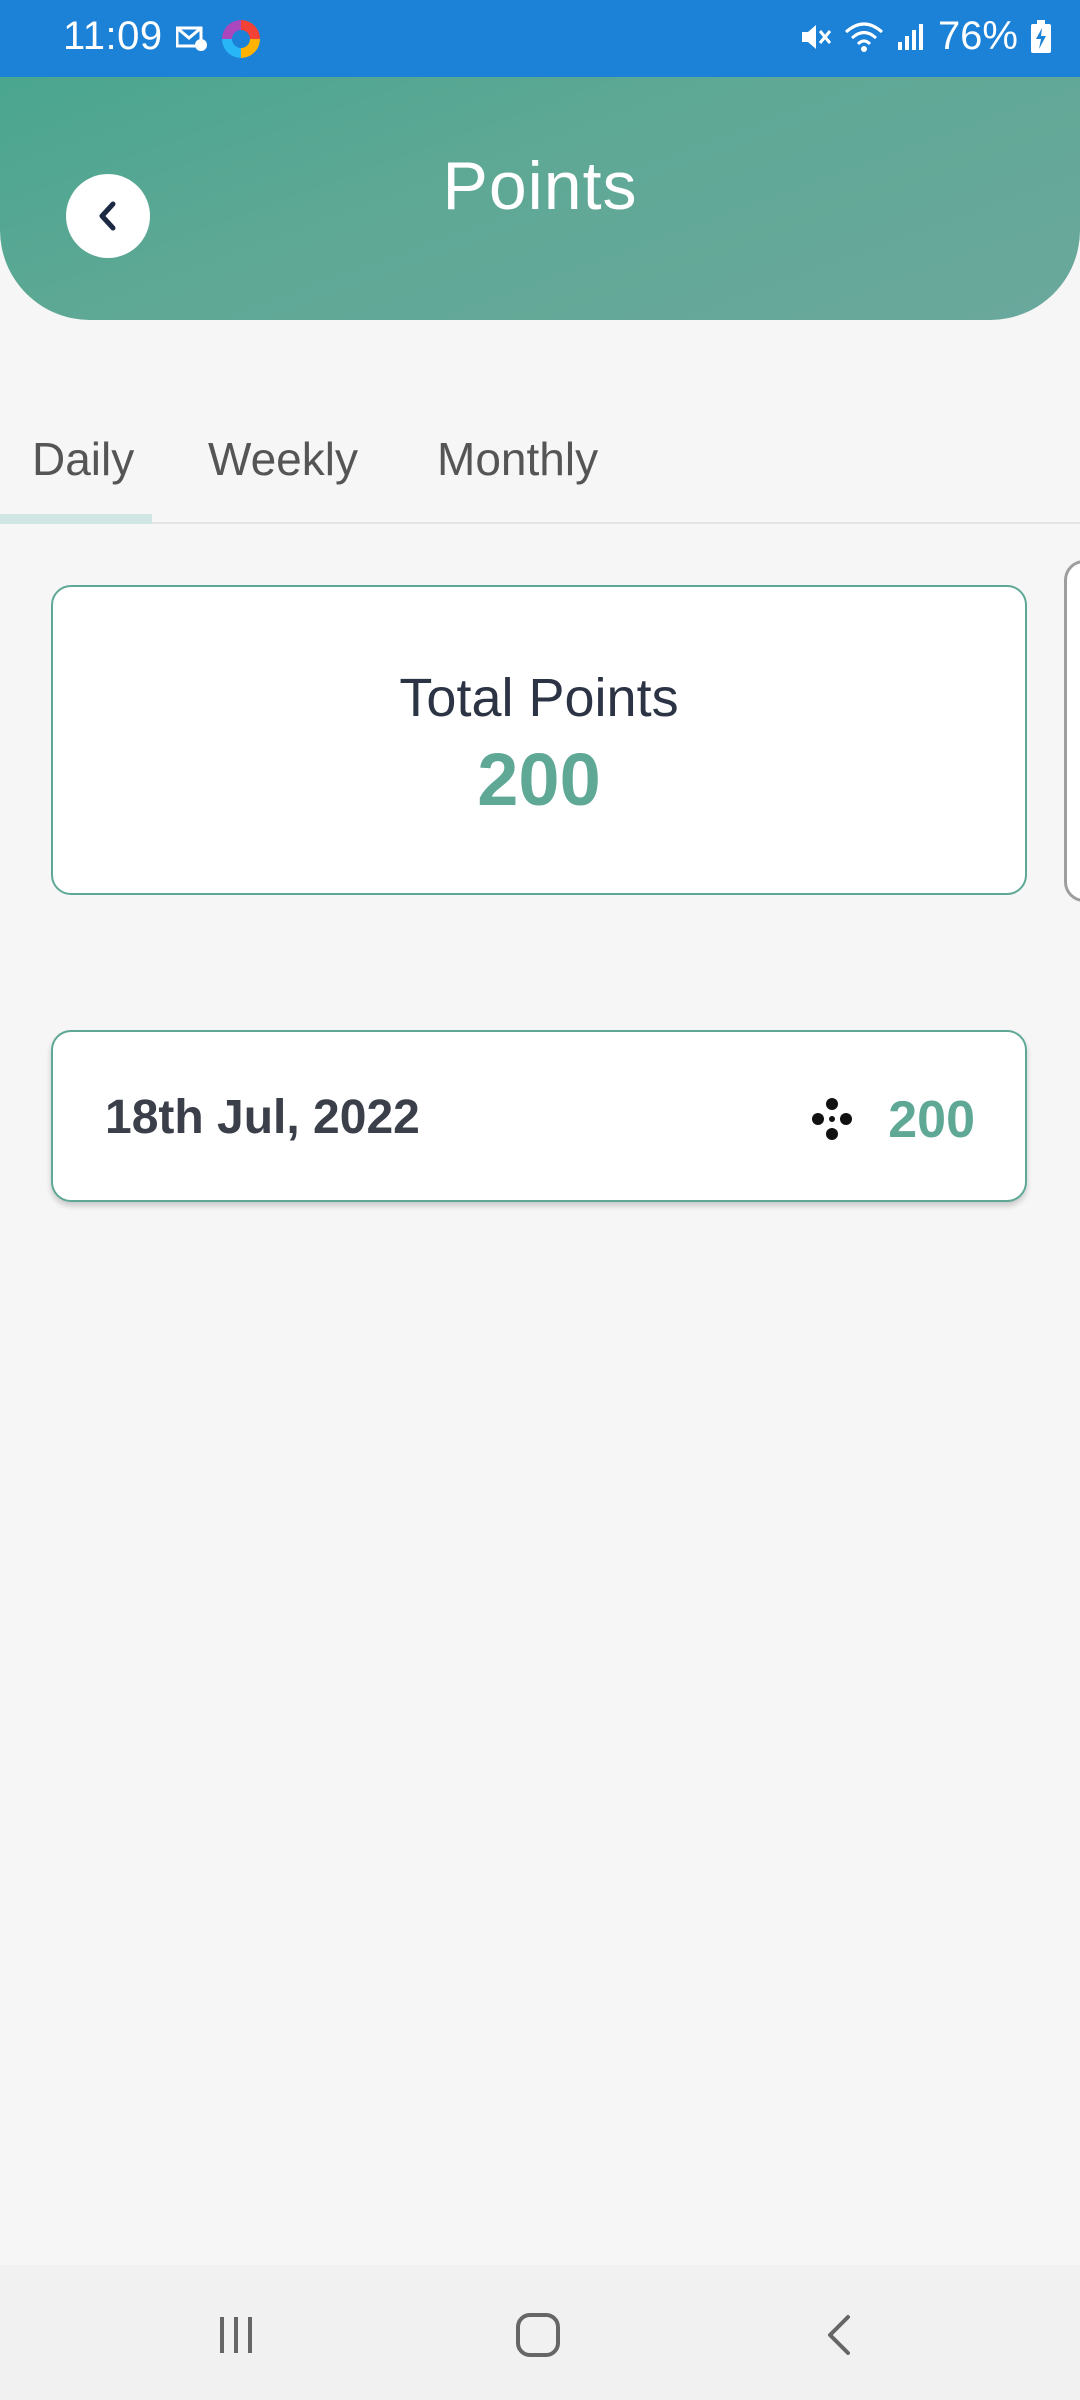  I want to click on system-nav-bar, so click(540, 2332).